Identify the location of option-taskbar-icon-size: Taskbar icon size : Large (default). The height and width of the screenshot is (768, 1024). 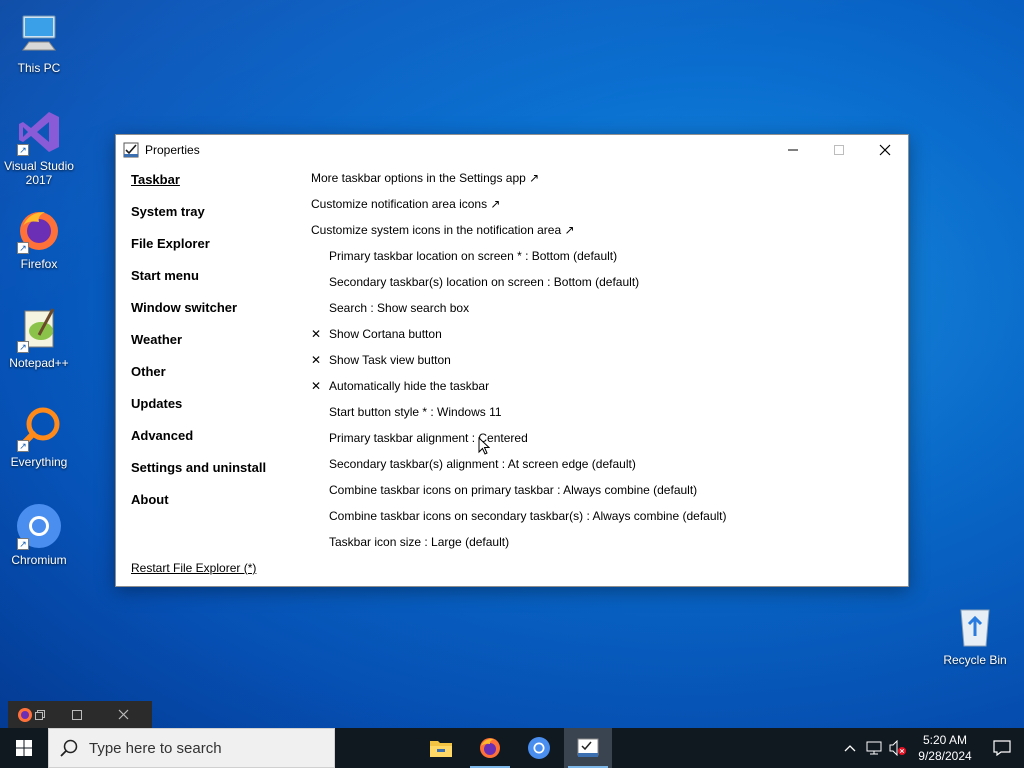
(601, 548).